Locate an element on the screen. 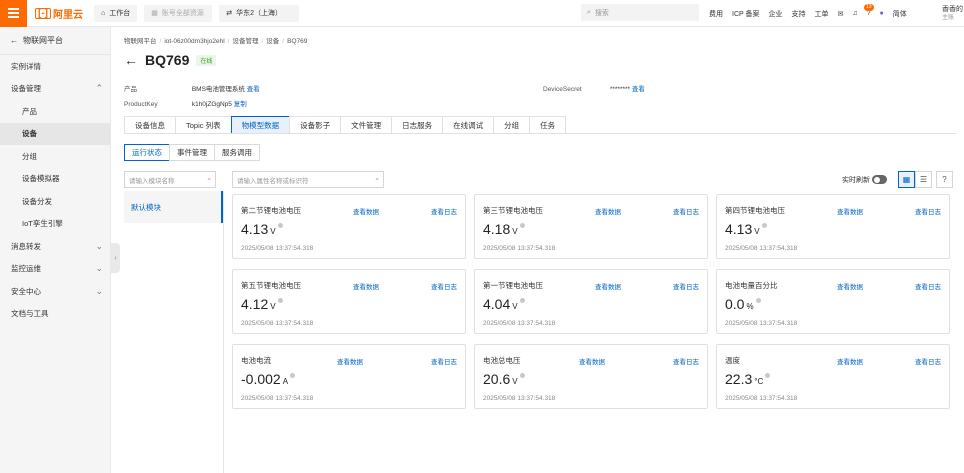  sidebar-item: 产品 is located at coordinates (55, 111).